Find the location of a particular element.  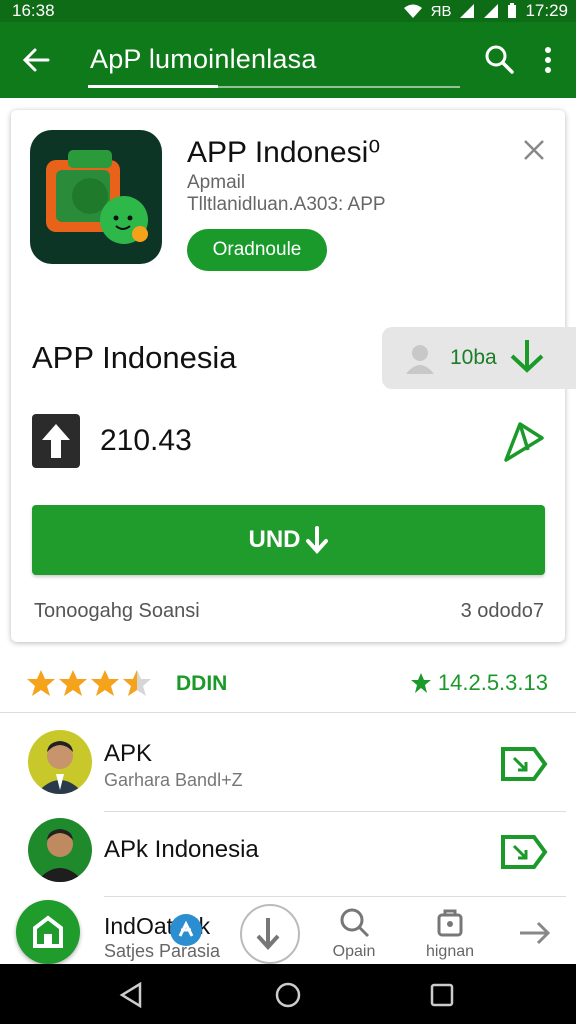

tab-bag: hignan is located at coordinates (450, 933).